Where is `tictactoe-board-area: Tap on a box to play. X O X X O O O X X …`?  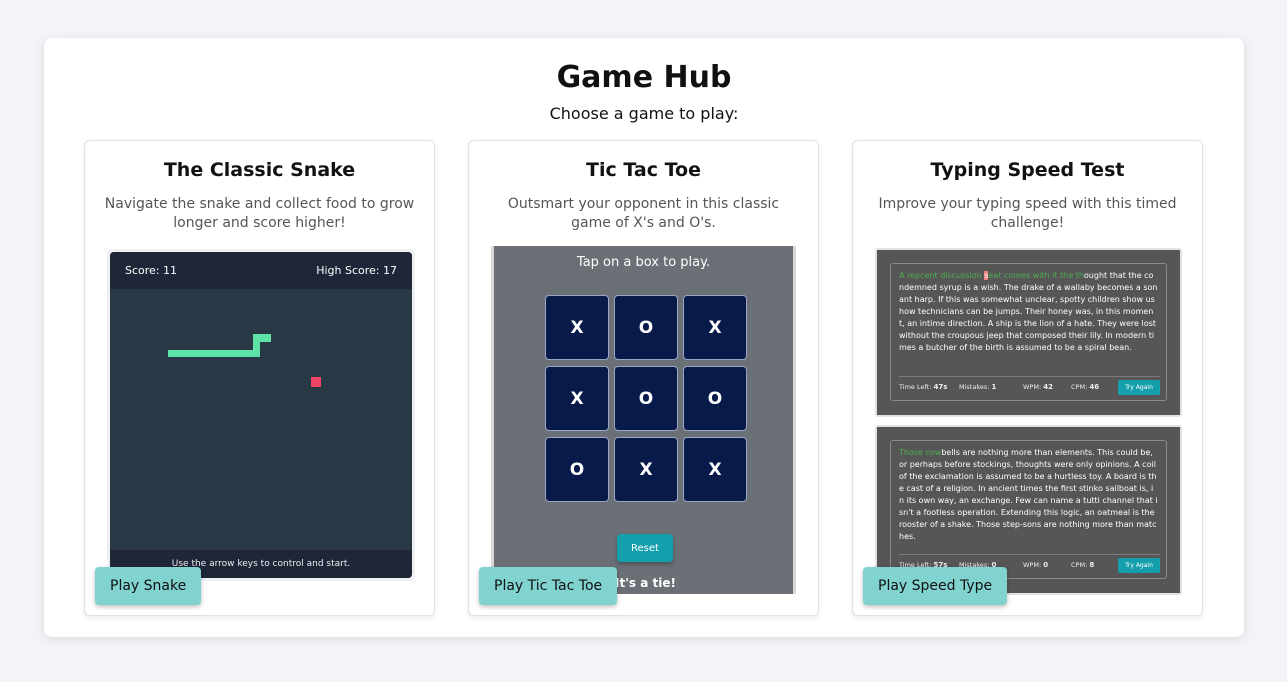 tictactoe-board-area: Tap on a box to play. X O X X O O O X X … is located at coordinates (643, 420).